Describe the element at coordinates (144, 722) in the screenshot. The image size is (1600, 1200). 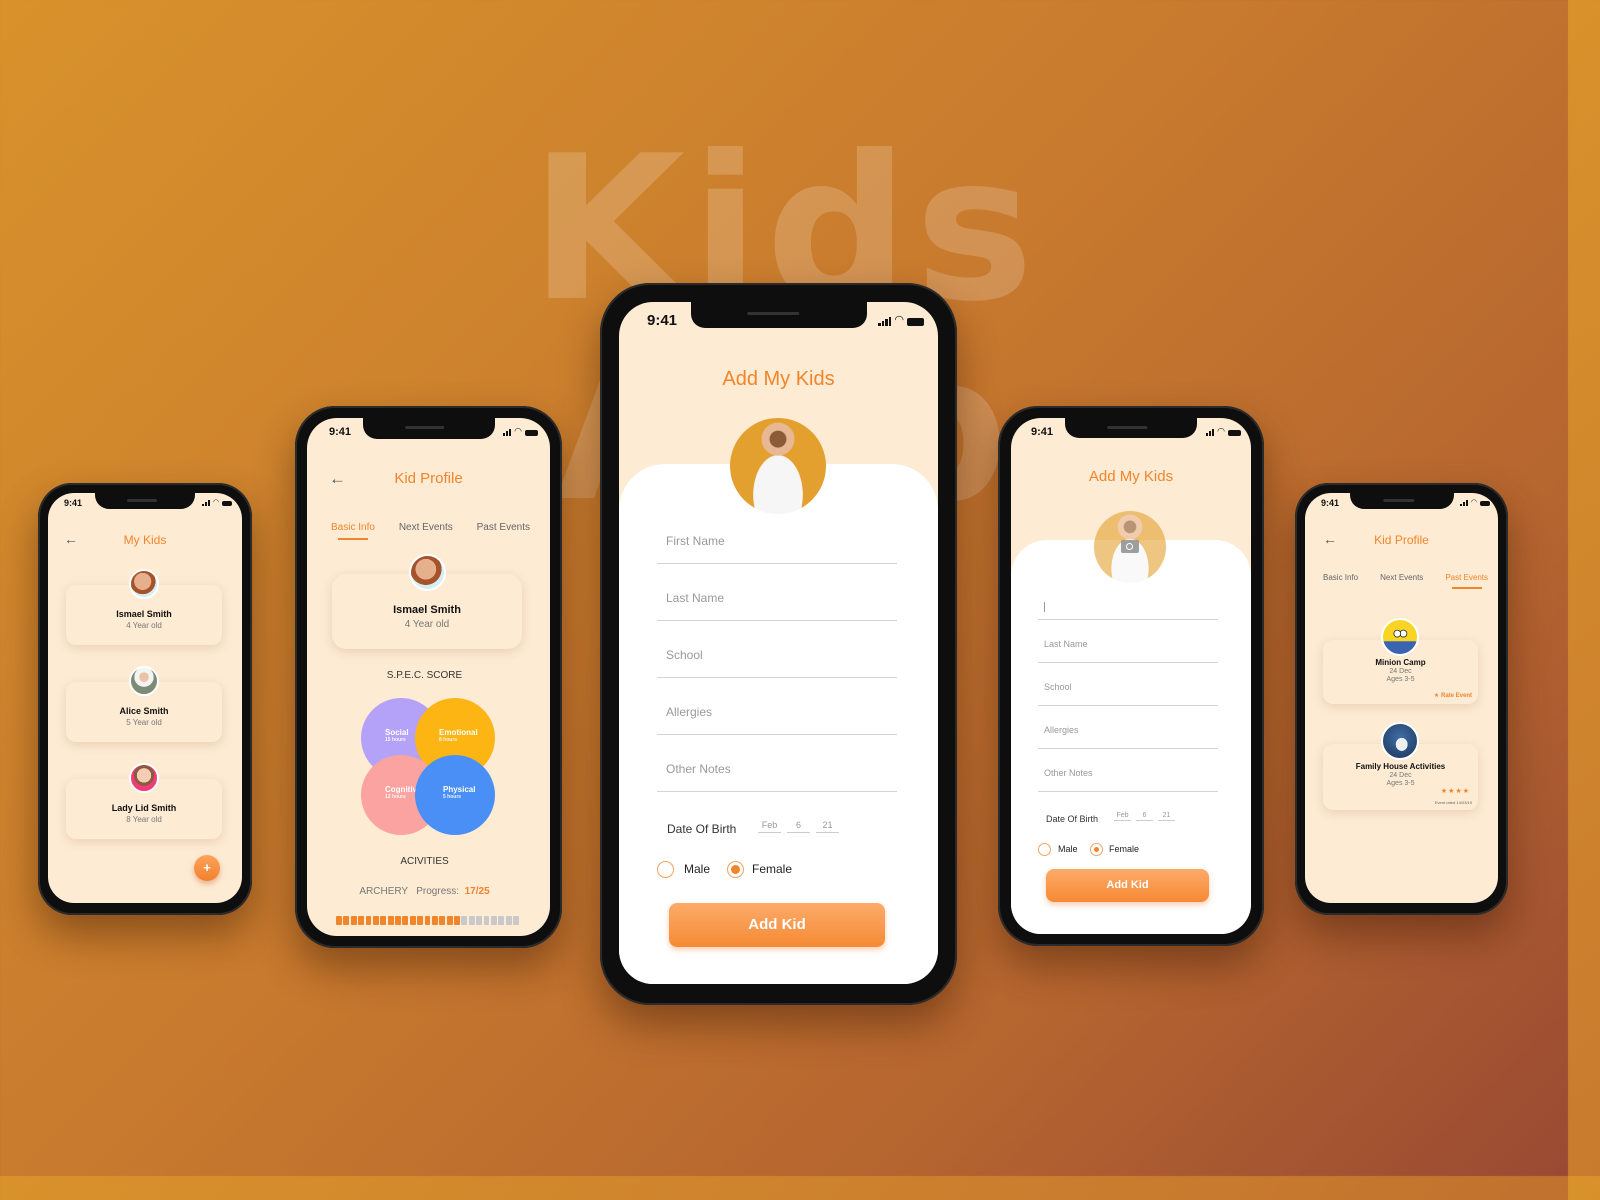
I see `kid-age: 5 Year old` at that location.